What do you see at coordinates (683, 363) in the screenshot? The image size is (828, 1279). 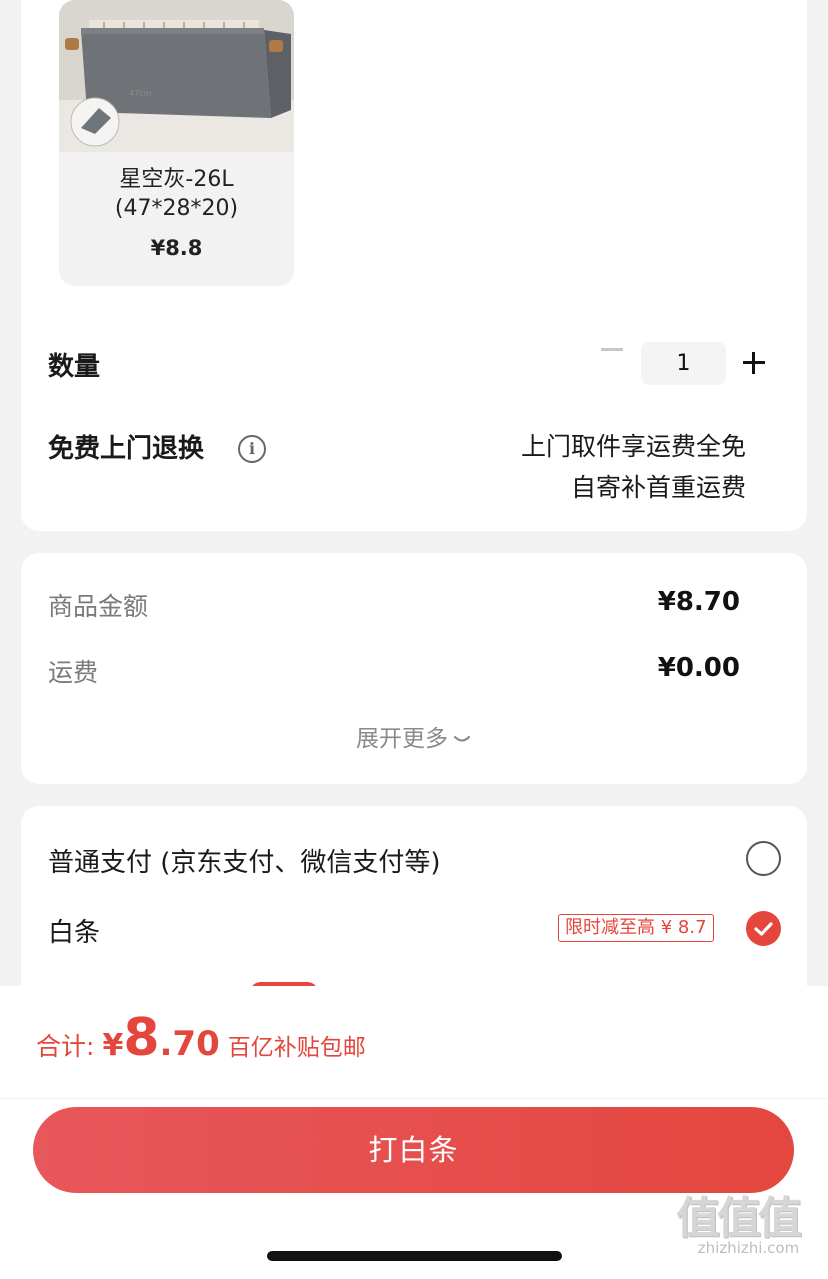 I see `quantity-stepper: 1` at bounding box center [683, 363].